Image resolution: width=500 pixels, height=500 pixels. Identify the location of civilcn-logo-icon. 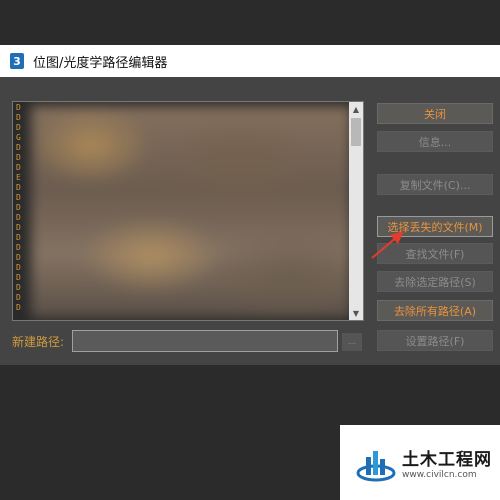
(376, 465).